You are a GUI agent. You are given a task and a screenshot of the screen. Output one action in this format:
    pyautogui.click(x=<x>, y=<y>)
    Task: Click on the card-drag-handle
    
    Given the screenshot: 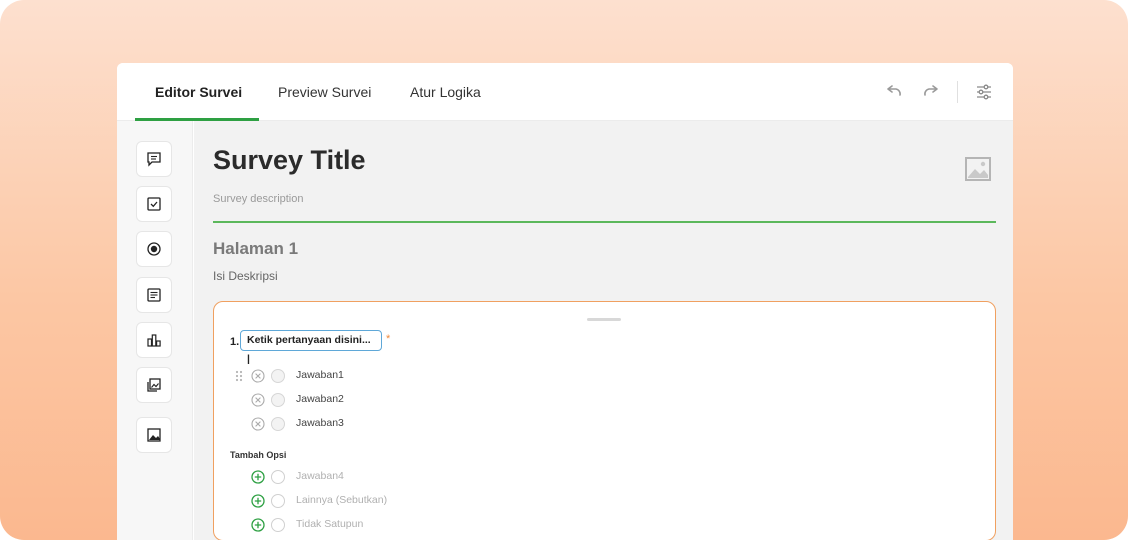 What is the action you would take?
    pyautogui.click(x=604, y=319)
    